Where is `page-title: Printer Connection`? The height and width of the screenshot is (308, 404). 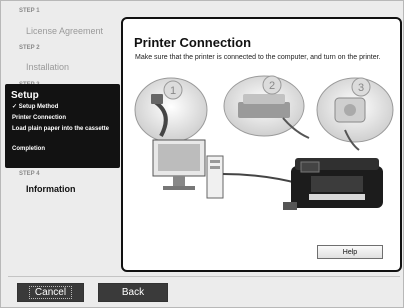 page-title: Printer Connection is located at coordinates (193, 42).